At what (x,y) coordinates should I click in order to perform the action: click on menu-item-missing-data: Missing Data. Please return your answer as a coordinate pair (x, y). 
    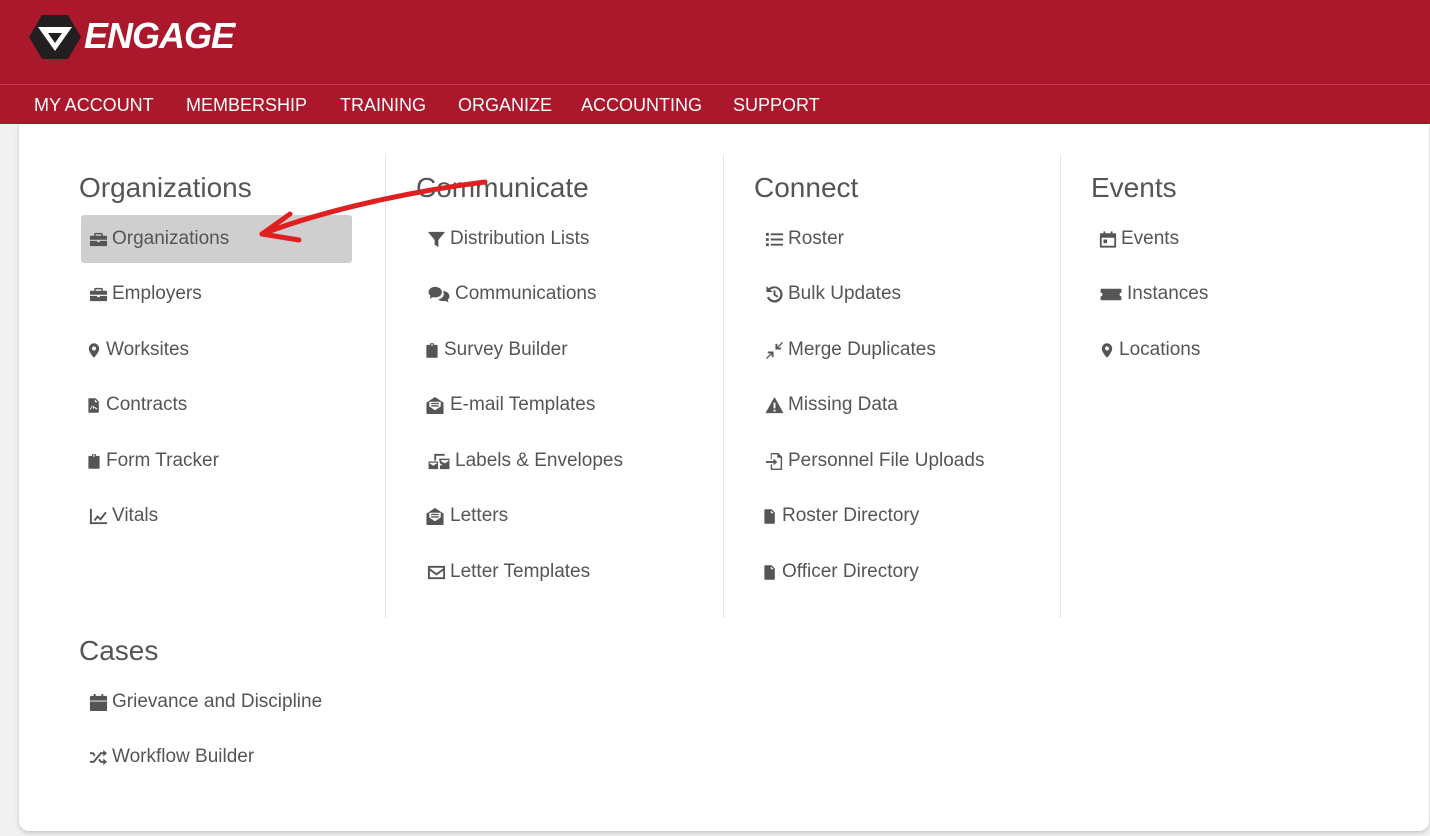
    Looking at the image, I should click on (827, 405).